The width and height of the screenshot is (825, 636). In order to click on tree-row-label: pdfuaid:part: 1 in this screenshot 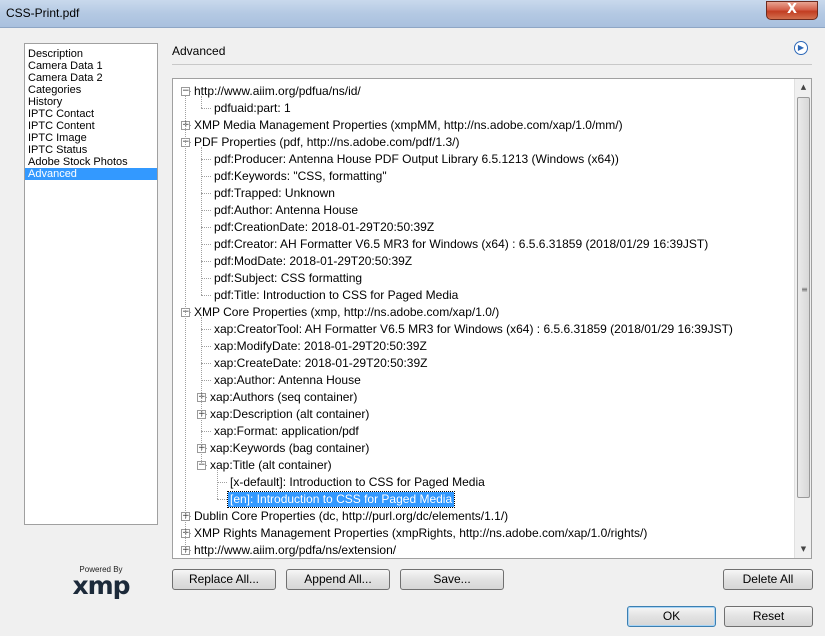, I will do `click(252, 108)`.